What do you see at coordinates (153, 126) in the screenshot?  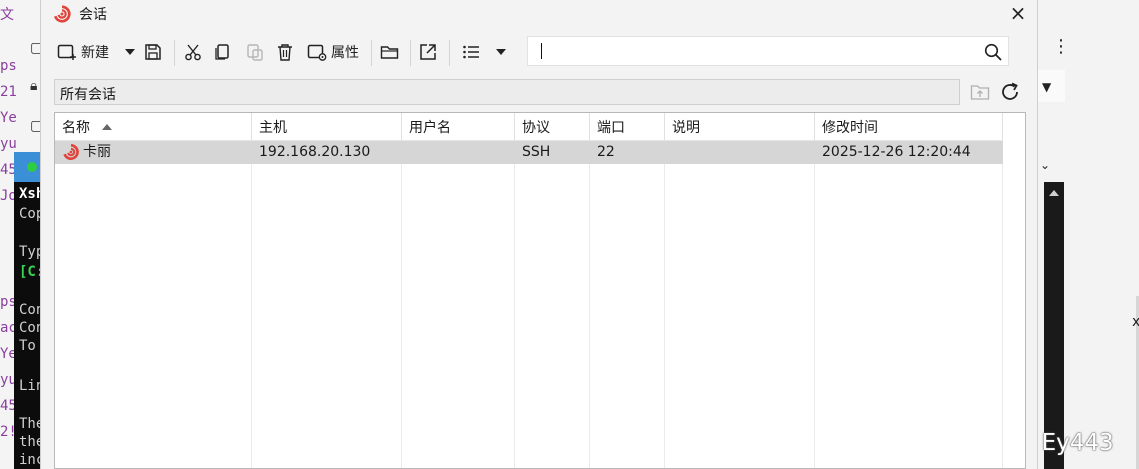 I see `column-header-name: 名称` at bounding box center [153, 126].